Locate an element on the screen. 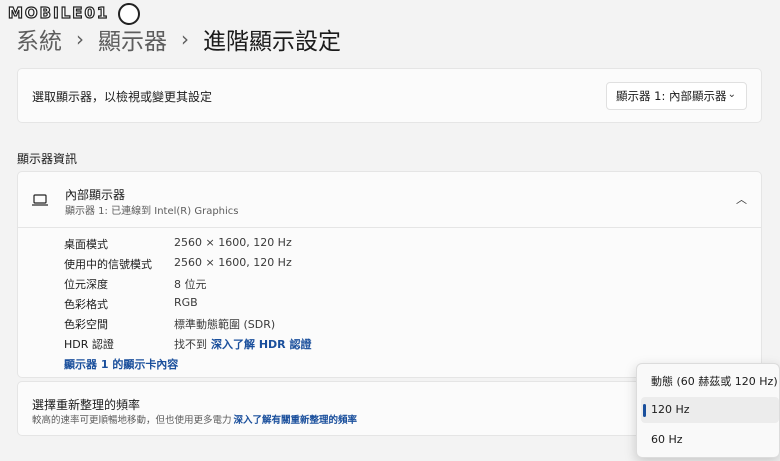 This screenshot has width=780, height=461. display-subtitle: 顯示器 1: 已連線到 Intel(R) Graphics is located at coordinates (152, 211).